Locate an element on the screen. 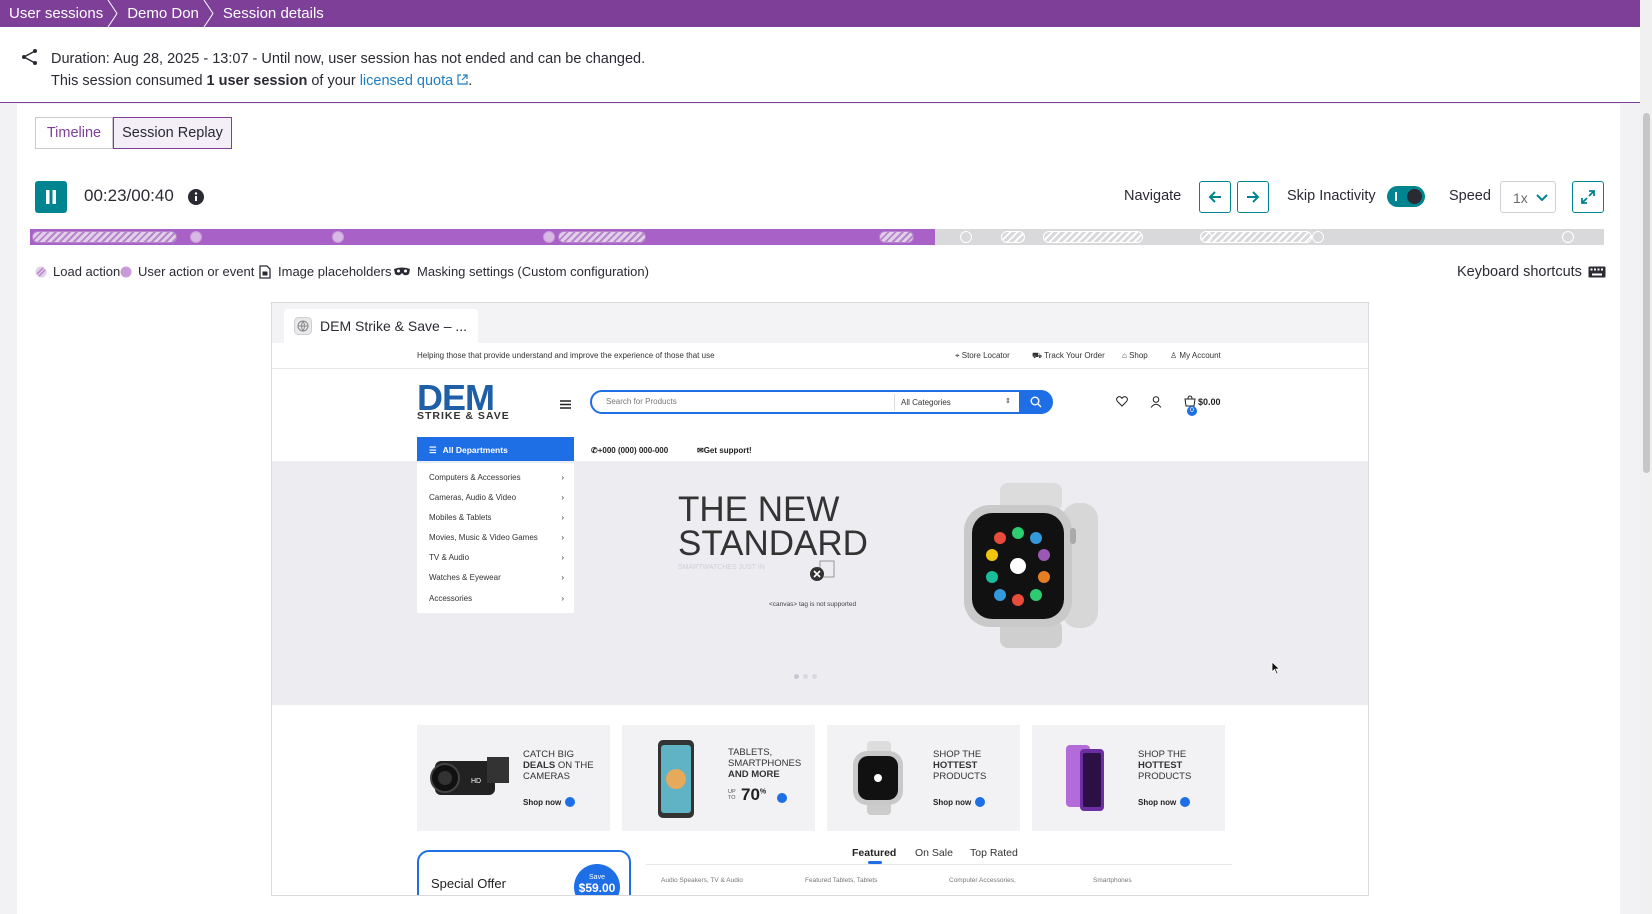  navigate-forward-button is located at coordinates (1253, 197).